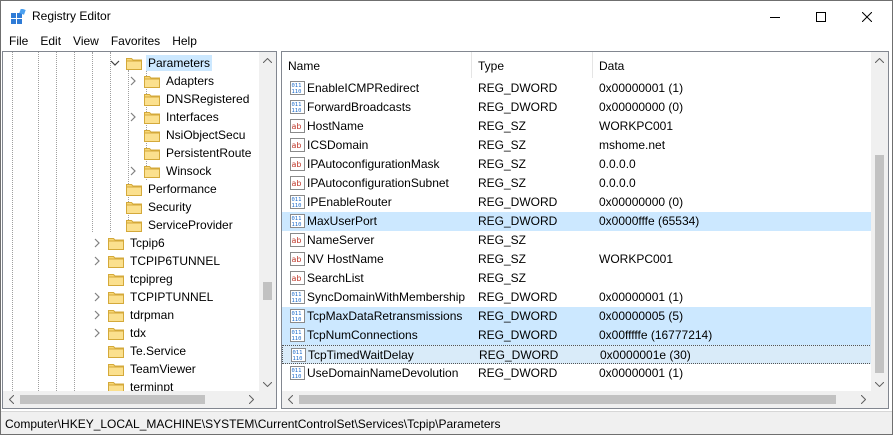  I want to click on tree-item: TCPIP6TUNNEL, so click(157, 261).